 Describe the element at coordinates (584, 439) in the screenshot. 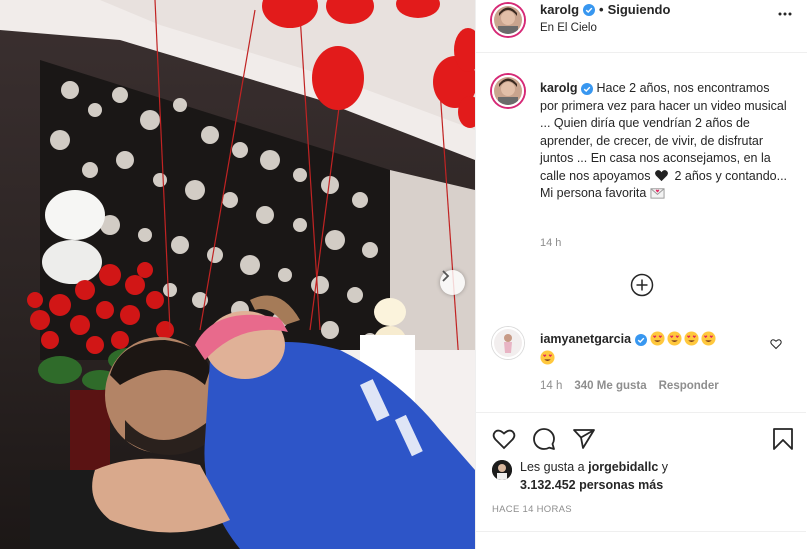

I see `share-icon` at that location.